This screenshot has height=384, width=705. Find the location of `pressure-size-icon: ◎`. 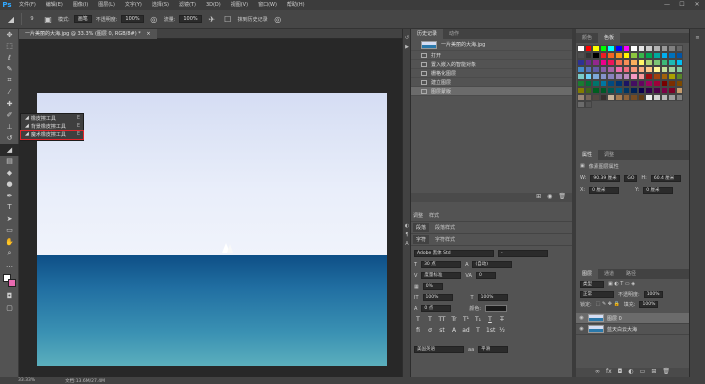

pressure-size-icon: ◎ is located at coordinates (278, 19).